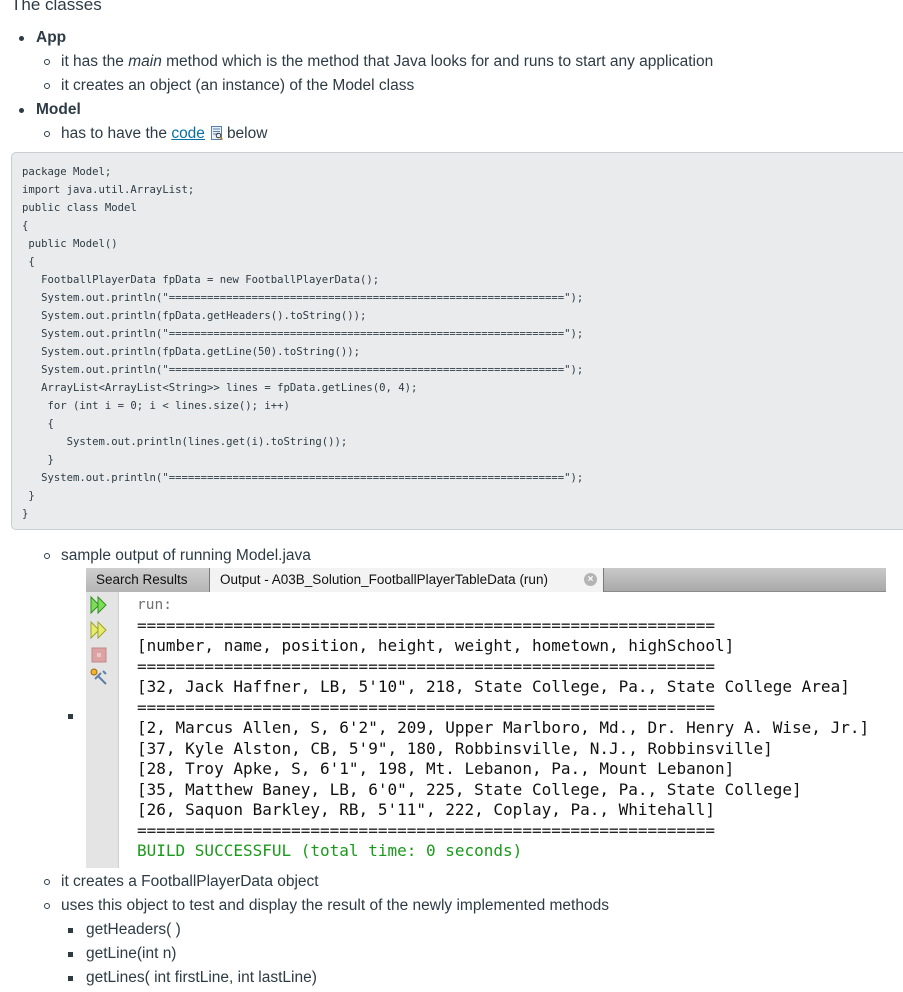  What do you see at coordinates (56, 7) in the screenshot?
I see `section-title: The classes` at bounding box center [56, 7].